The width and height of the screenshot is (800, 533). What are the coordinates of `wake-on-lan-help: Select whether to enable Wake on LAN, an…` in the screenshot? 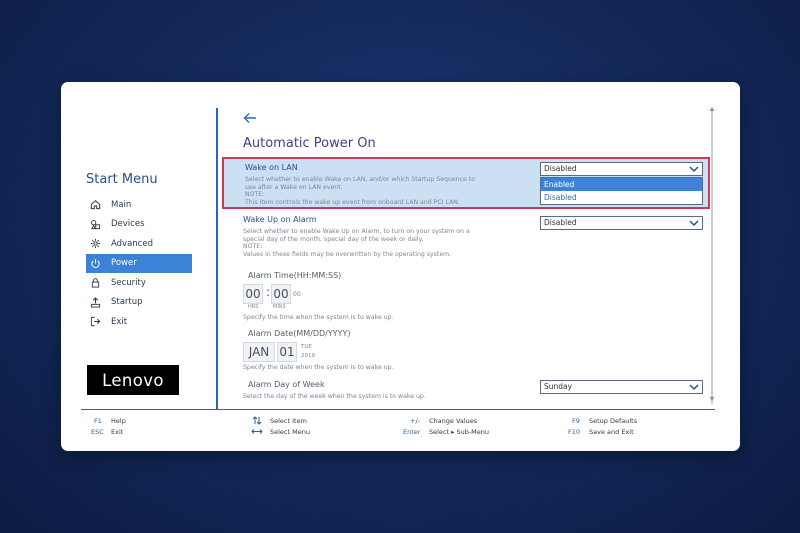 It's located at (360, 191).